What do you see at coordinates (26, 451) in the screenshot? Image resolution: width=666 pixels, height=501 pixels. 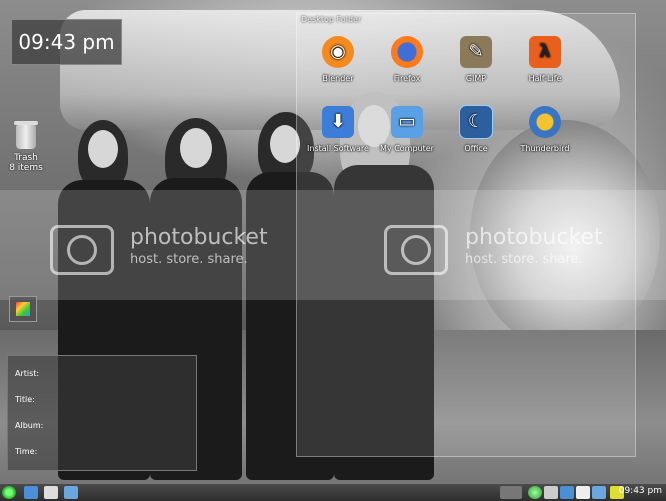 I see `time-label: Time:` at bounding box center [26, 451].